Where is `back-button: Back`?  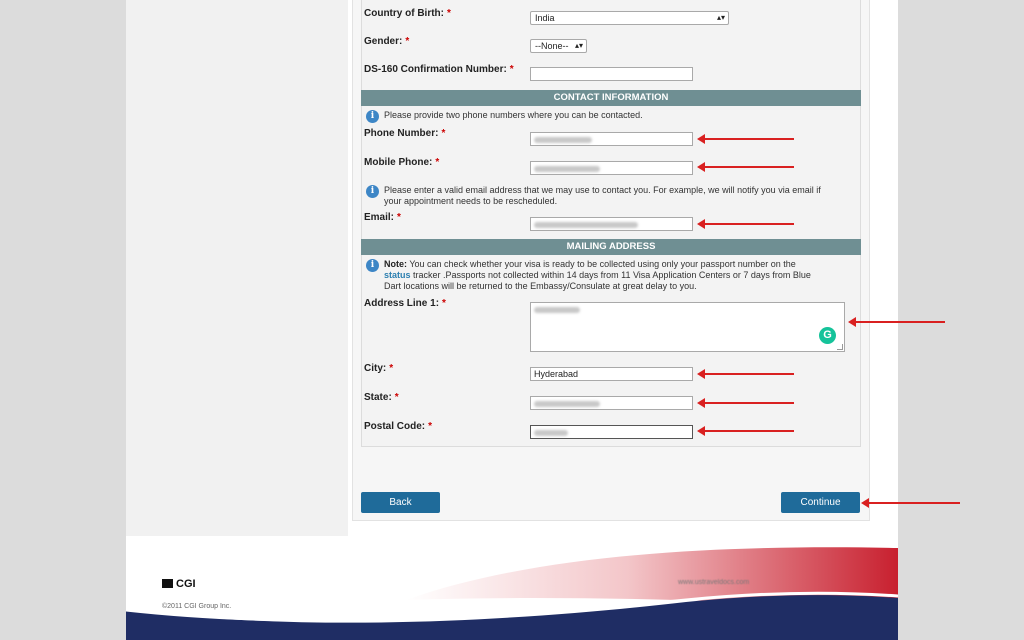 back-button: Back is located at coordinates (400, 502).